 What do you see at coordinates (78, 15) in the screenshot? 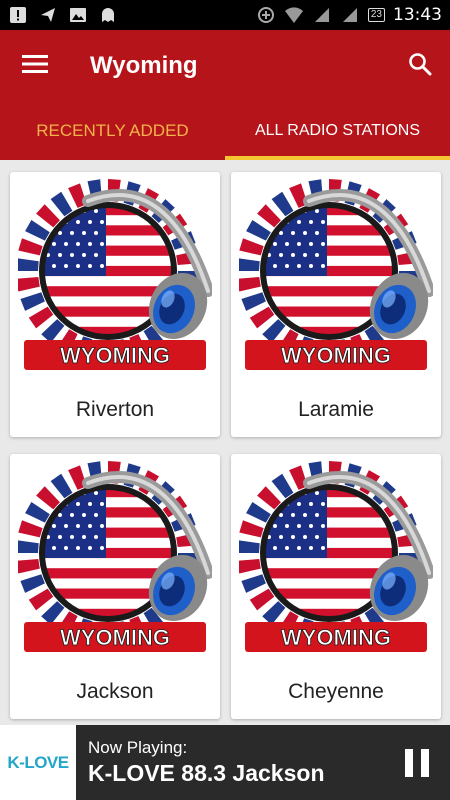
I see `image-icon` at bounding box center [78, 15].